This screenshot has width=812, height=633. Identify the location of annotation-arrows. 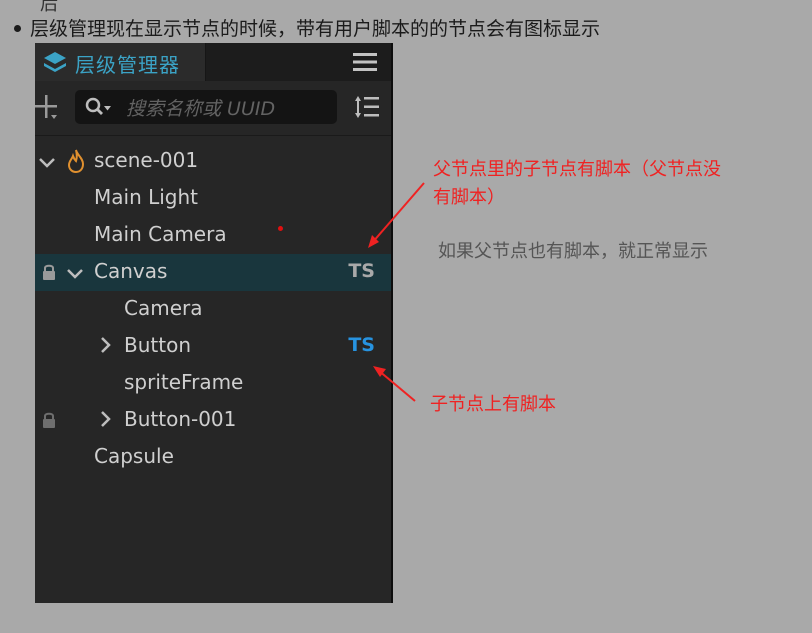
(396, 292).